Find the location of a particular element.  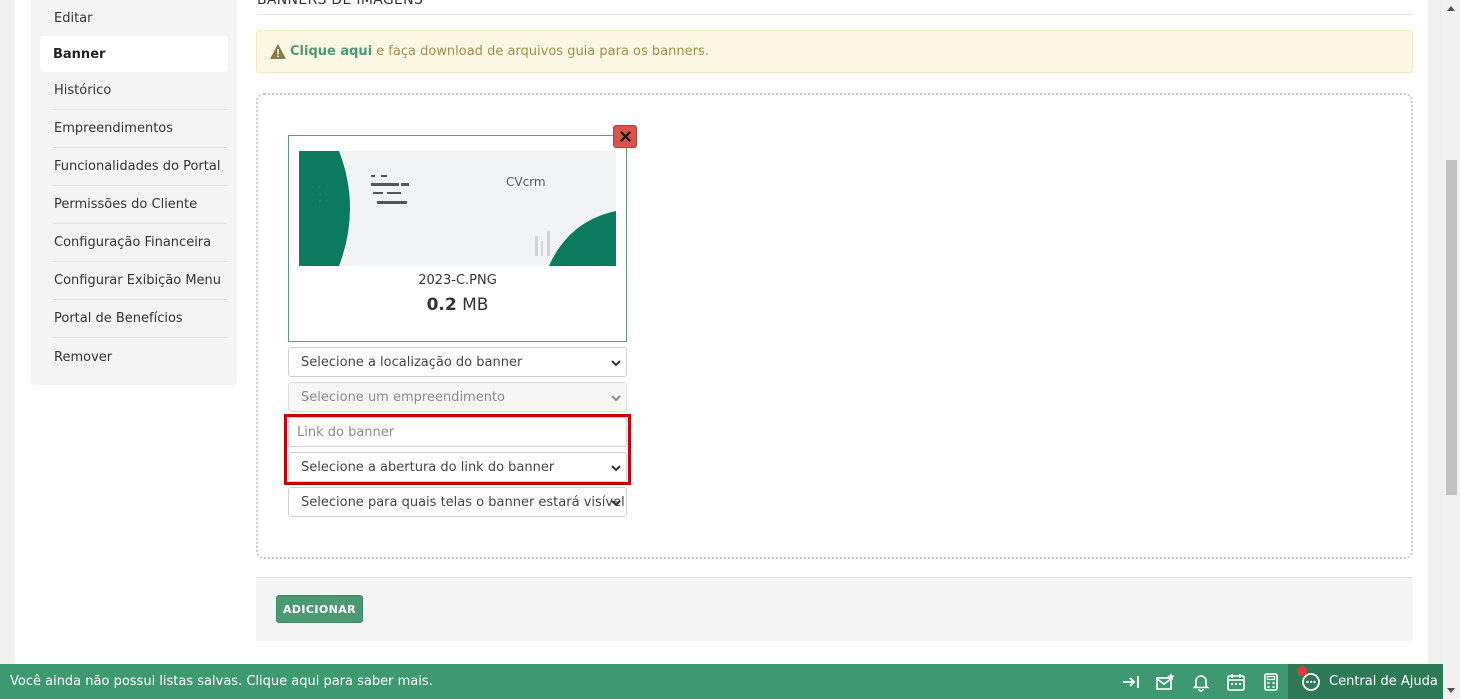

sidebar-item-label: Histórico is located at coordinates (83, 90).